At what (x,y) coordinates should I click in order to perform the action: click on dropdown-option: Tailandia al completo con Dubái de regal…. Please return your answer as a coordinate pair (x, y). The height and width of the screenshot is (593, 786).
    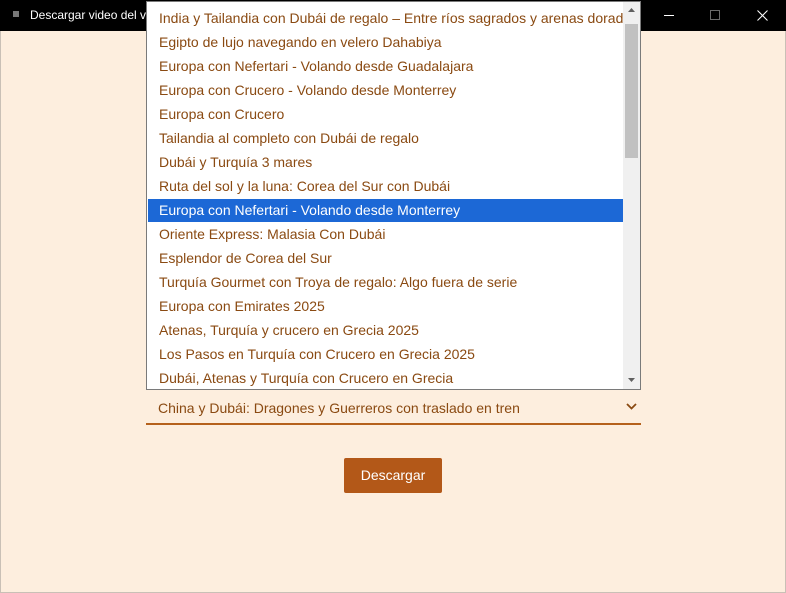
    Looking at the image, I should click on (385, 138).